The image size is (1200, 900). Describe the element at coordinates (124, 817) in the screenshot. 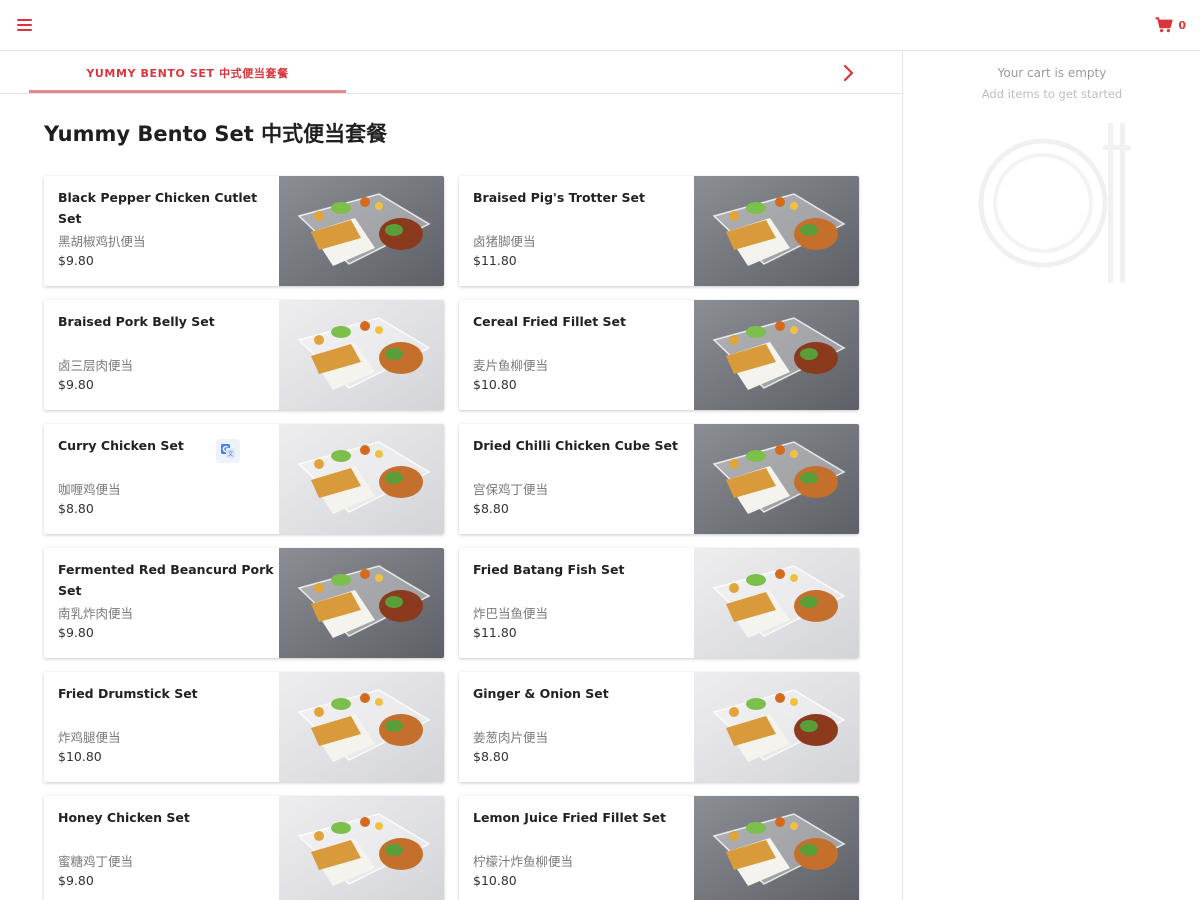

I see `menu-item-name: Honey Chicken Set` at that location.